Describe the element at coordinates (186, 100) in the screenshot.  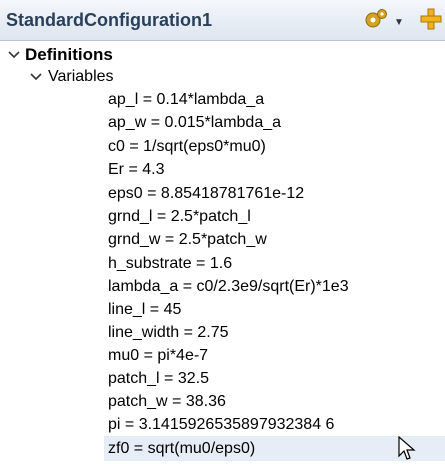
I see `tree-item-variable: ap_l = 0.14*lambda_a` at that location.